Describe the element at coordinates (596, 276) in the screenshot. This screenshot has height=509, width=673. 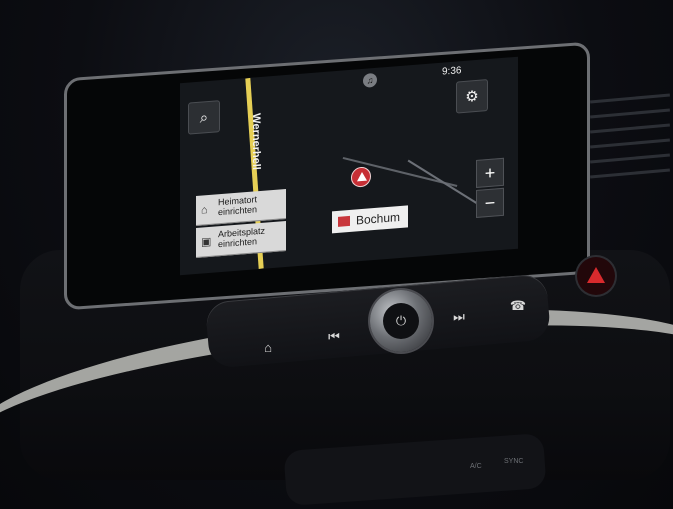
I see `hazard-button` at that location.